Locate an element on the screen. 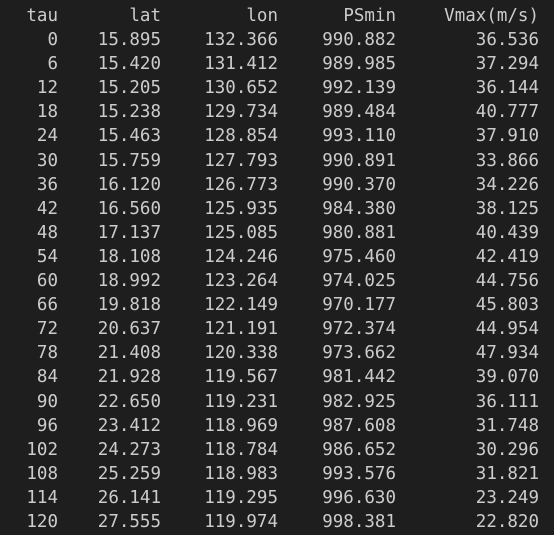 The image size is (554, 535). cell-lon: 123.264 is located at coordinates (241, 281).